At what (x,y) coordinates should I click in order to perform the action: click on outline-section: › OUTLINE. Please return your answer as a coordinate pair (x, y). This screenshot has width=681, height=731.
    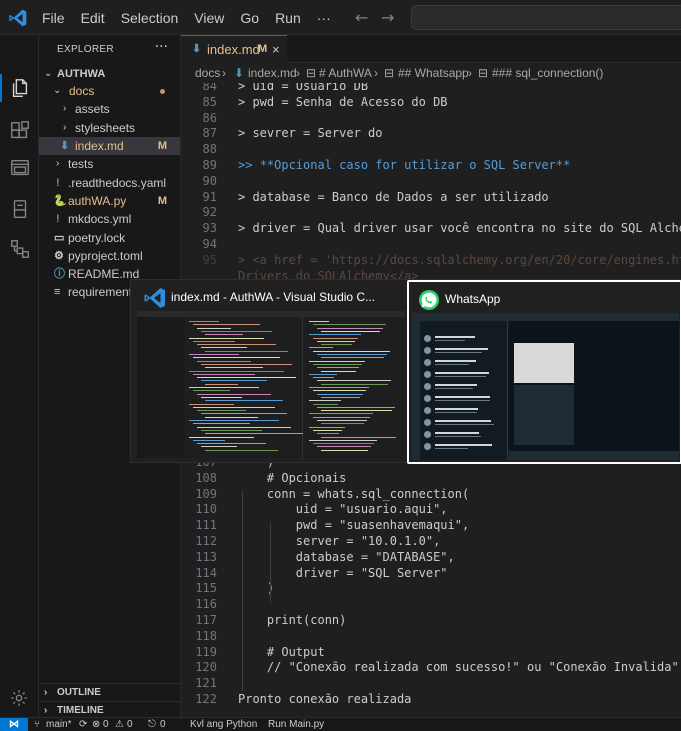
    Looking at the image, I should click on (109, 692).